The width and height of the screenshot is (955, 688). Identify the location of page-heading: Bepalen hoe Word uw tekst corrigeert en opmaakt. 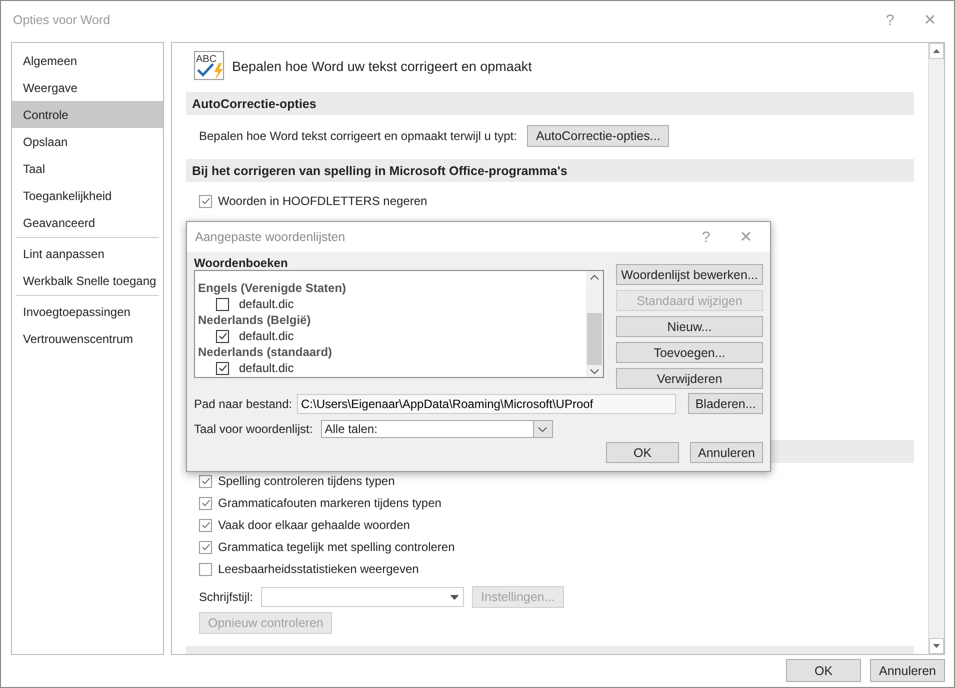
(382, 66).